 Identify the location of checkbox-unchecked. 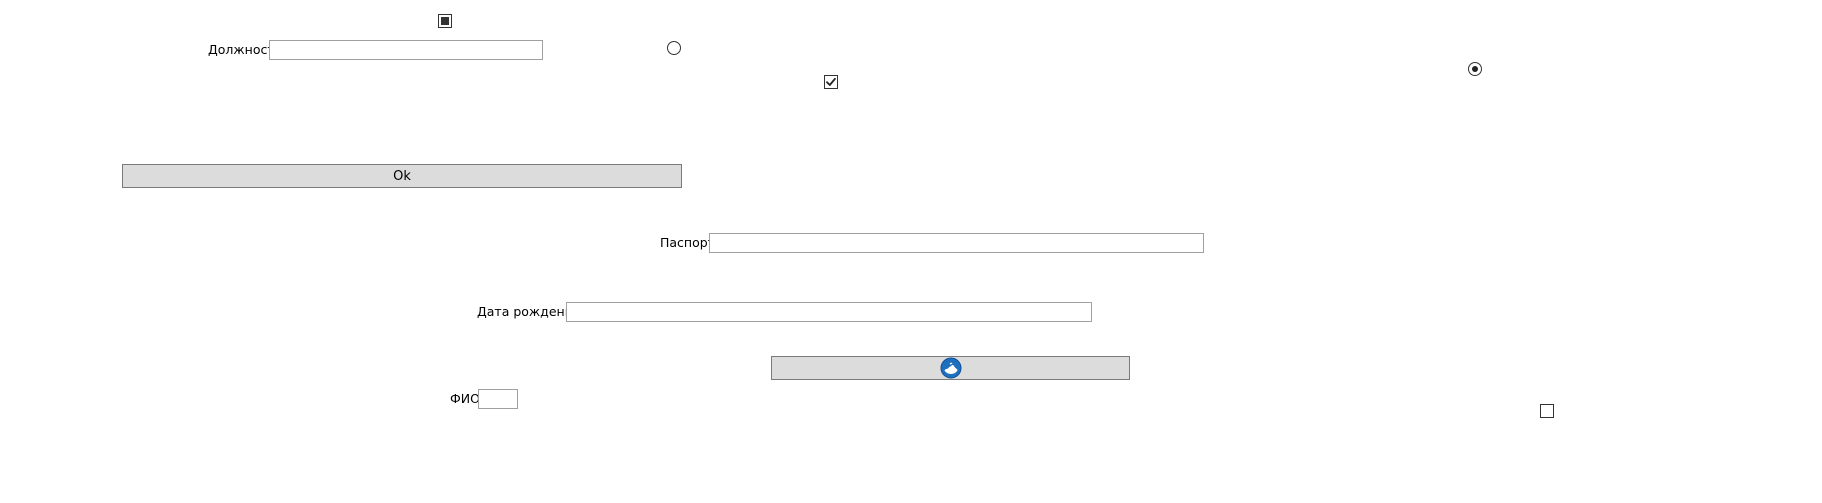
(1547, 411).